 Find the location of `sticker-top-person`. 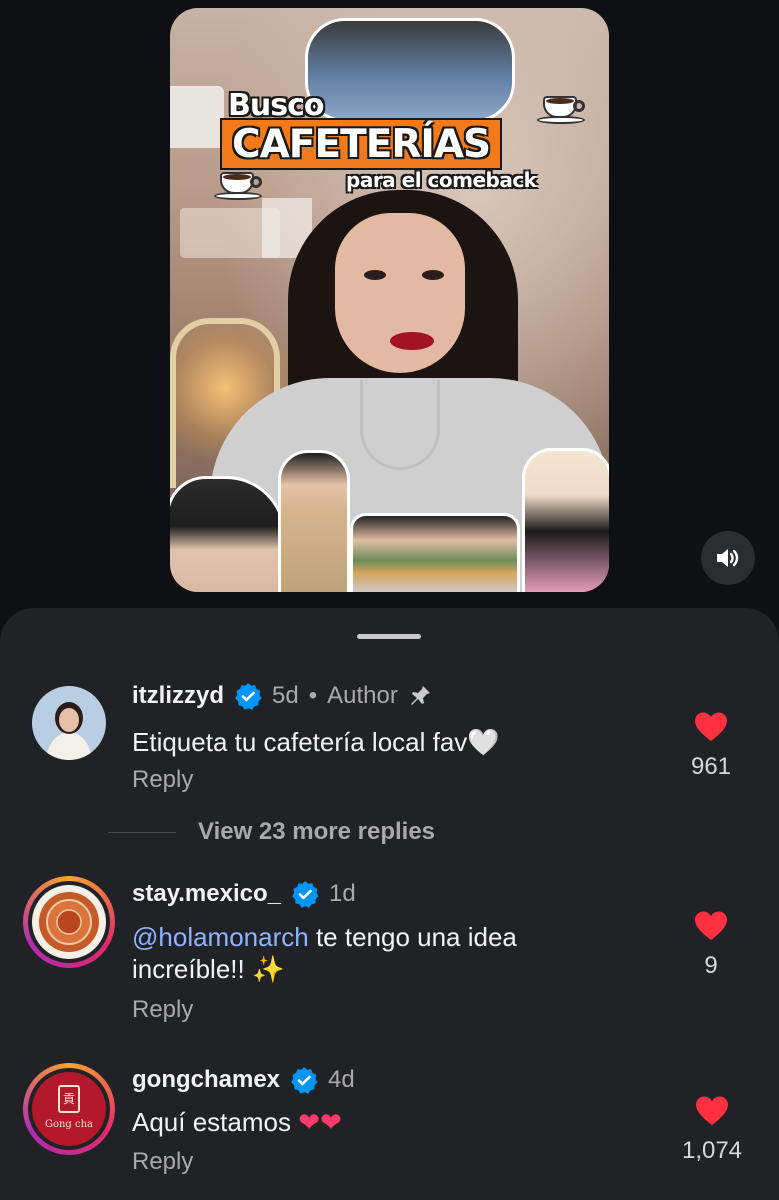

sticker-top-person is located at coordinates (410, 70).